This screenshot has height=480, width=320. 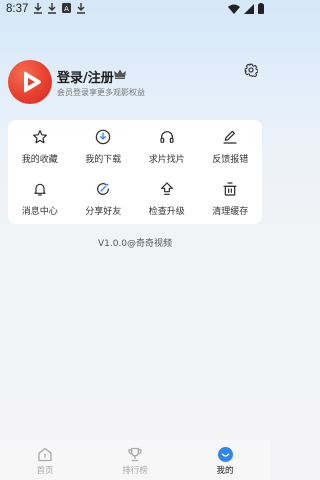 What do you see at coordinates (45, 471) in the screenshot?
I see `tab-label: 首页` at bounding box center [45, 471].